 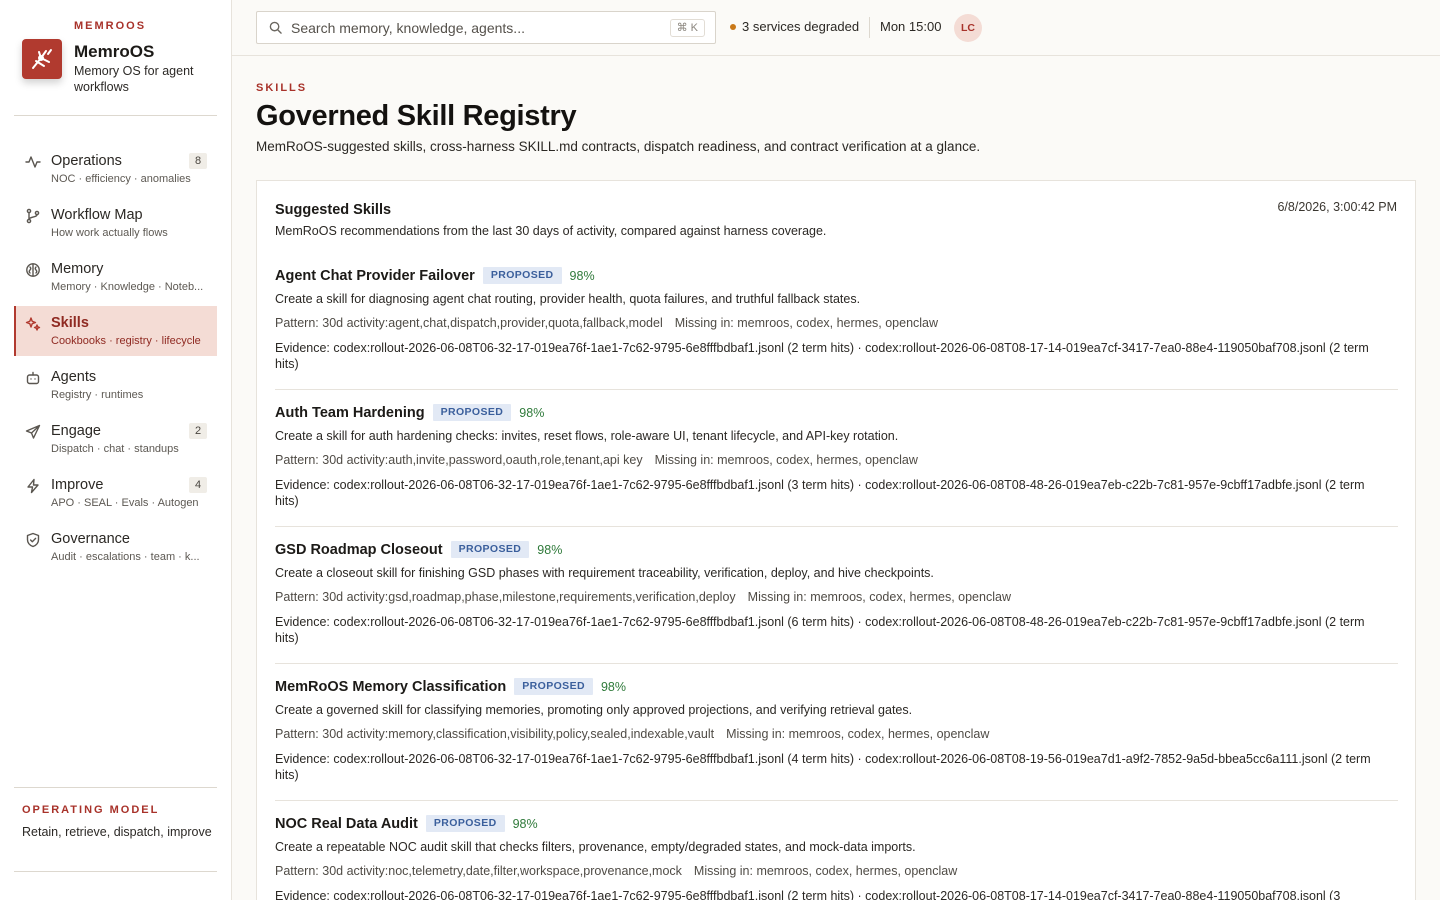 I want to click on panel-timestamp: 6/8/2026, 3:00:42 PM, so click(x=1337, y=207).